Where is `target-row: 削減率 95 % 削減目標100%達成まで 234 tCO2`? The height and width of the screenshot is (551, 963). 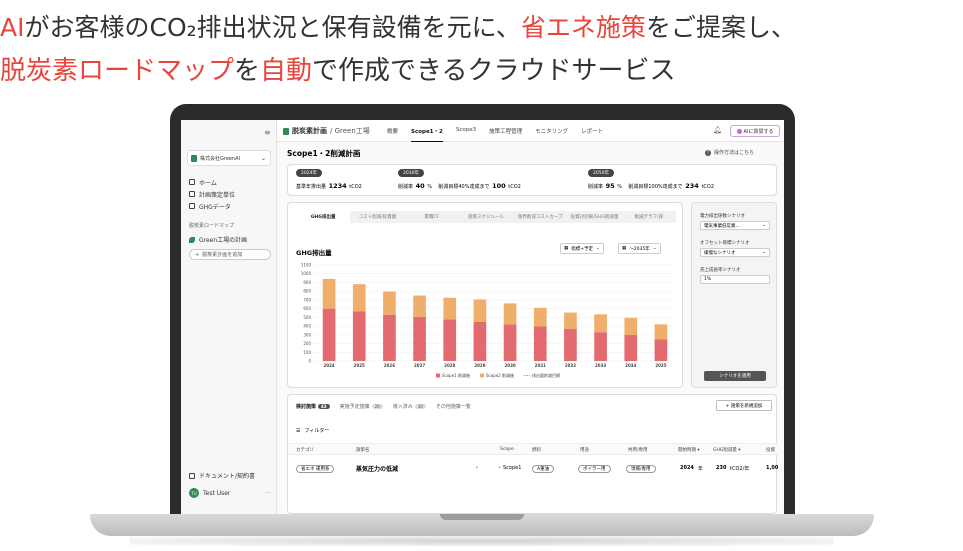 target-row: 削減率 95 % 削減目標100%達成まで 234 tCO2 is located at coordinates (651, 186).